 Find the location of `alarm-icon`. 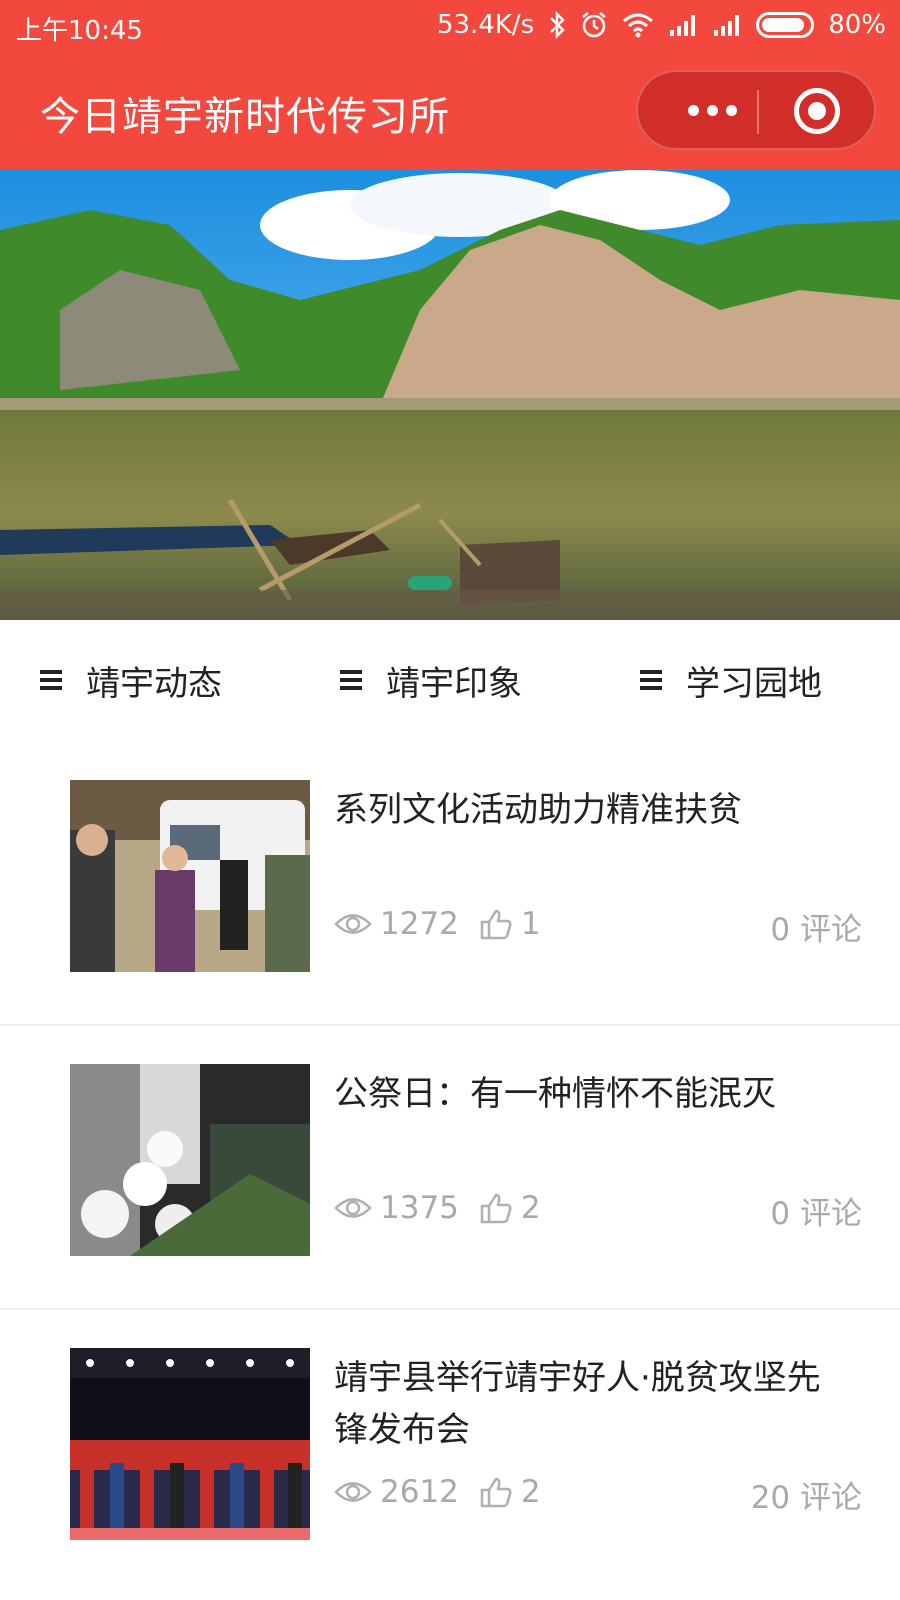

alarm-icon is located at coordinates (594, 25).